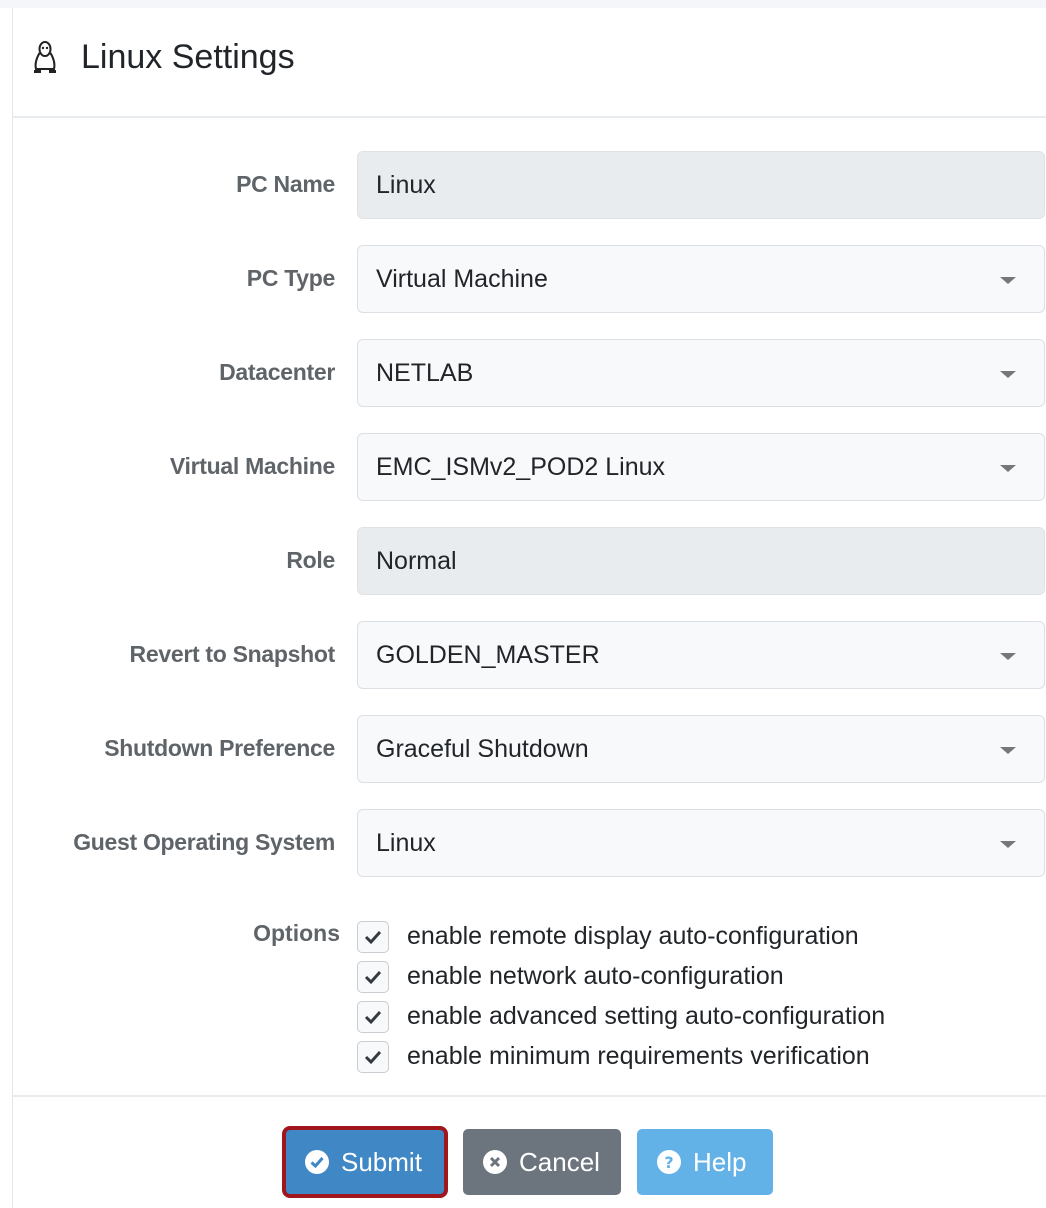 The image size is (1046, 1208). I want to click on shutdown-preference-label: Shutdown Preference, so click(219, 748).